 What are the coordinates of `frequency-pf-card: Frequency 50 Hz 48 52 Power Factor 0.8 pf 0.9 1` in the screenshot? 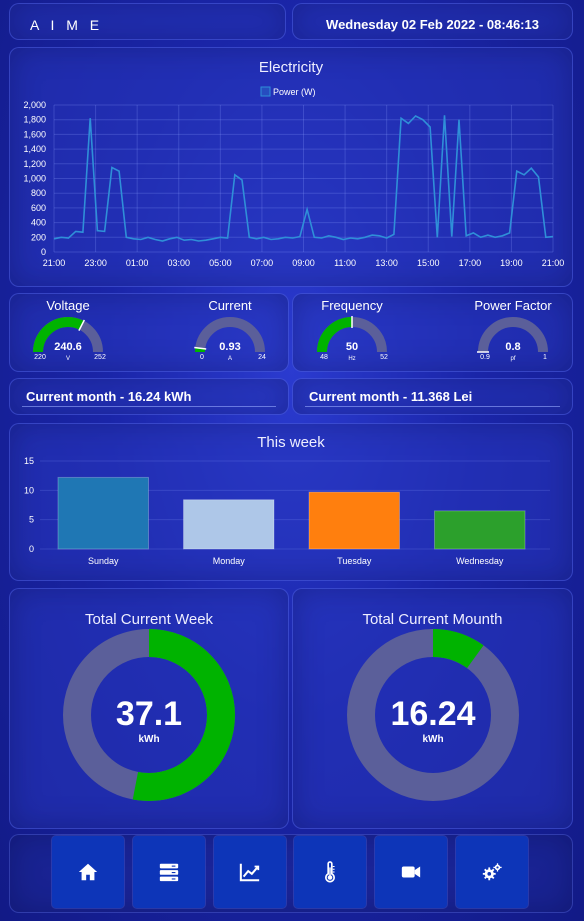 It's located at (432, 332).